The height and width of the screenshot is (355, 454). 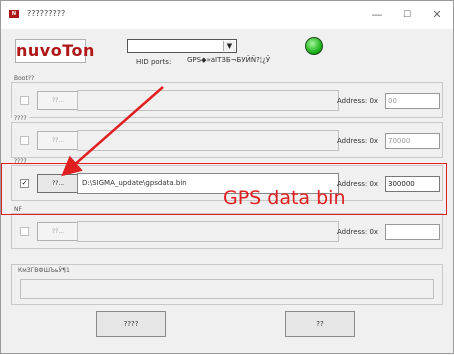 I want to click on annotation-arrow-icon, so click(x=112, y=131).